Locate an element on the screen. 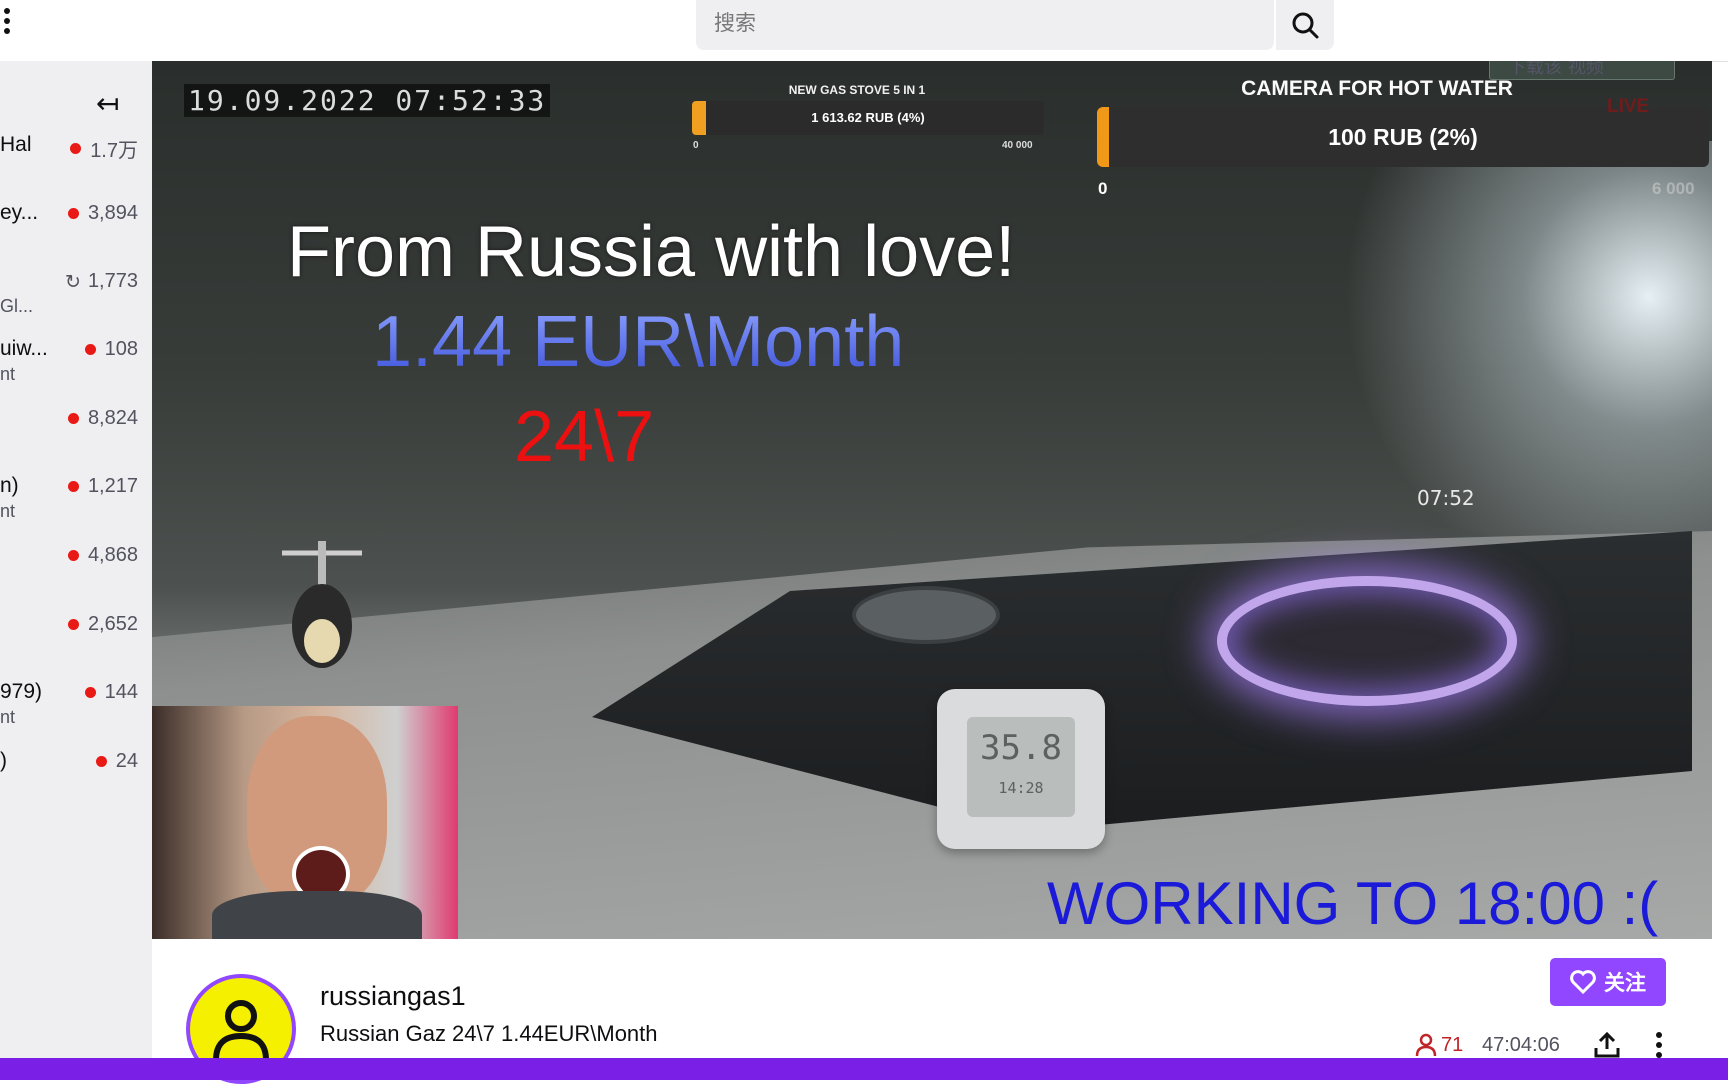  sidebar-viewer-count: 4,868 is located at coordinates (102, 555).